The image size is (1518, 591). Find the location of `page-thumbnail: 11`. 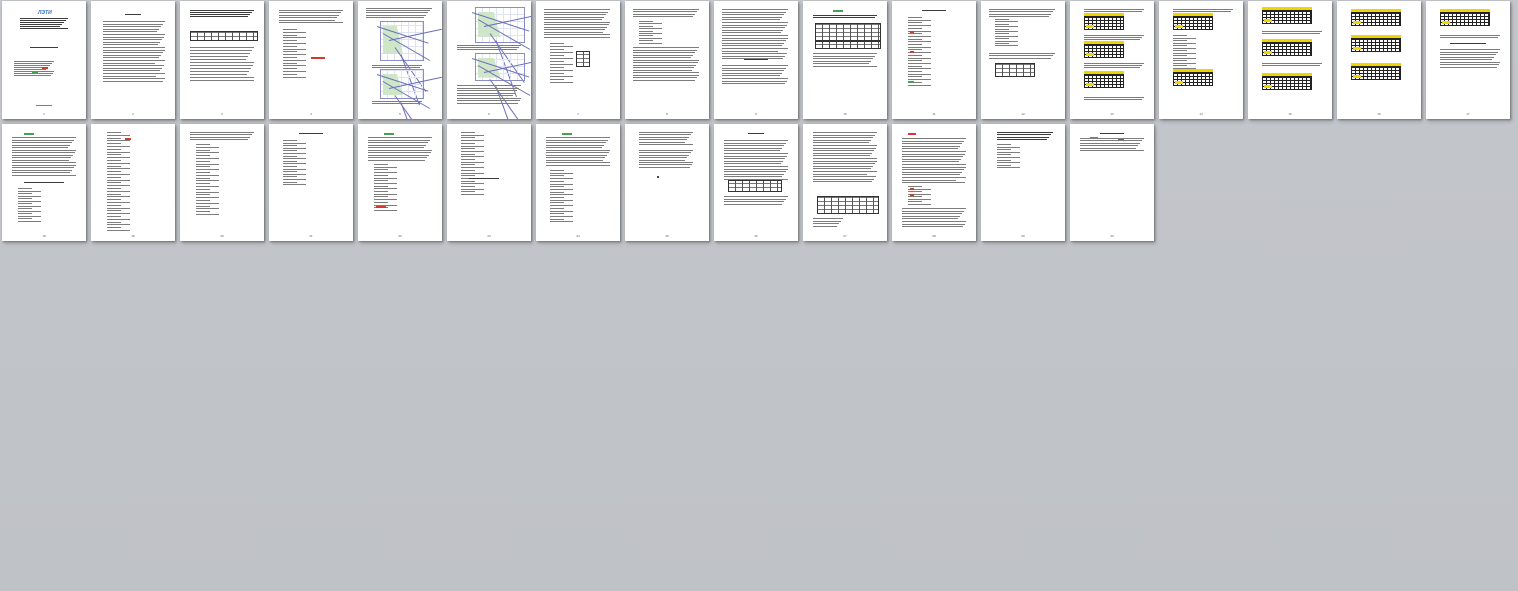

page-thumbnail: 11 is located at coordinates (934, 60).